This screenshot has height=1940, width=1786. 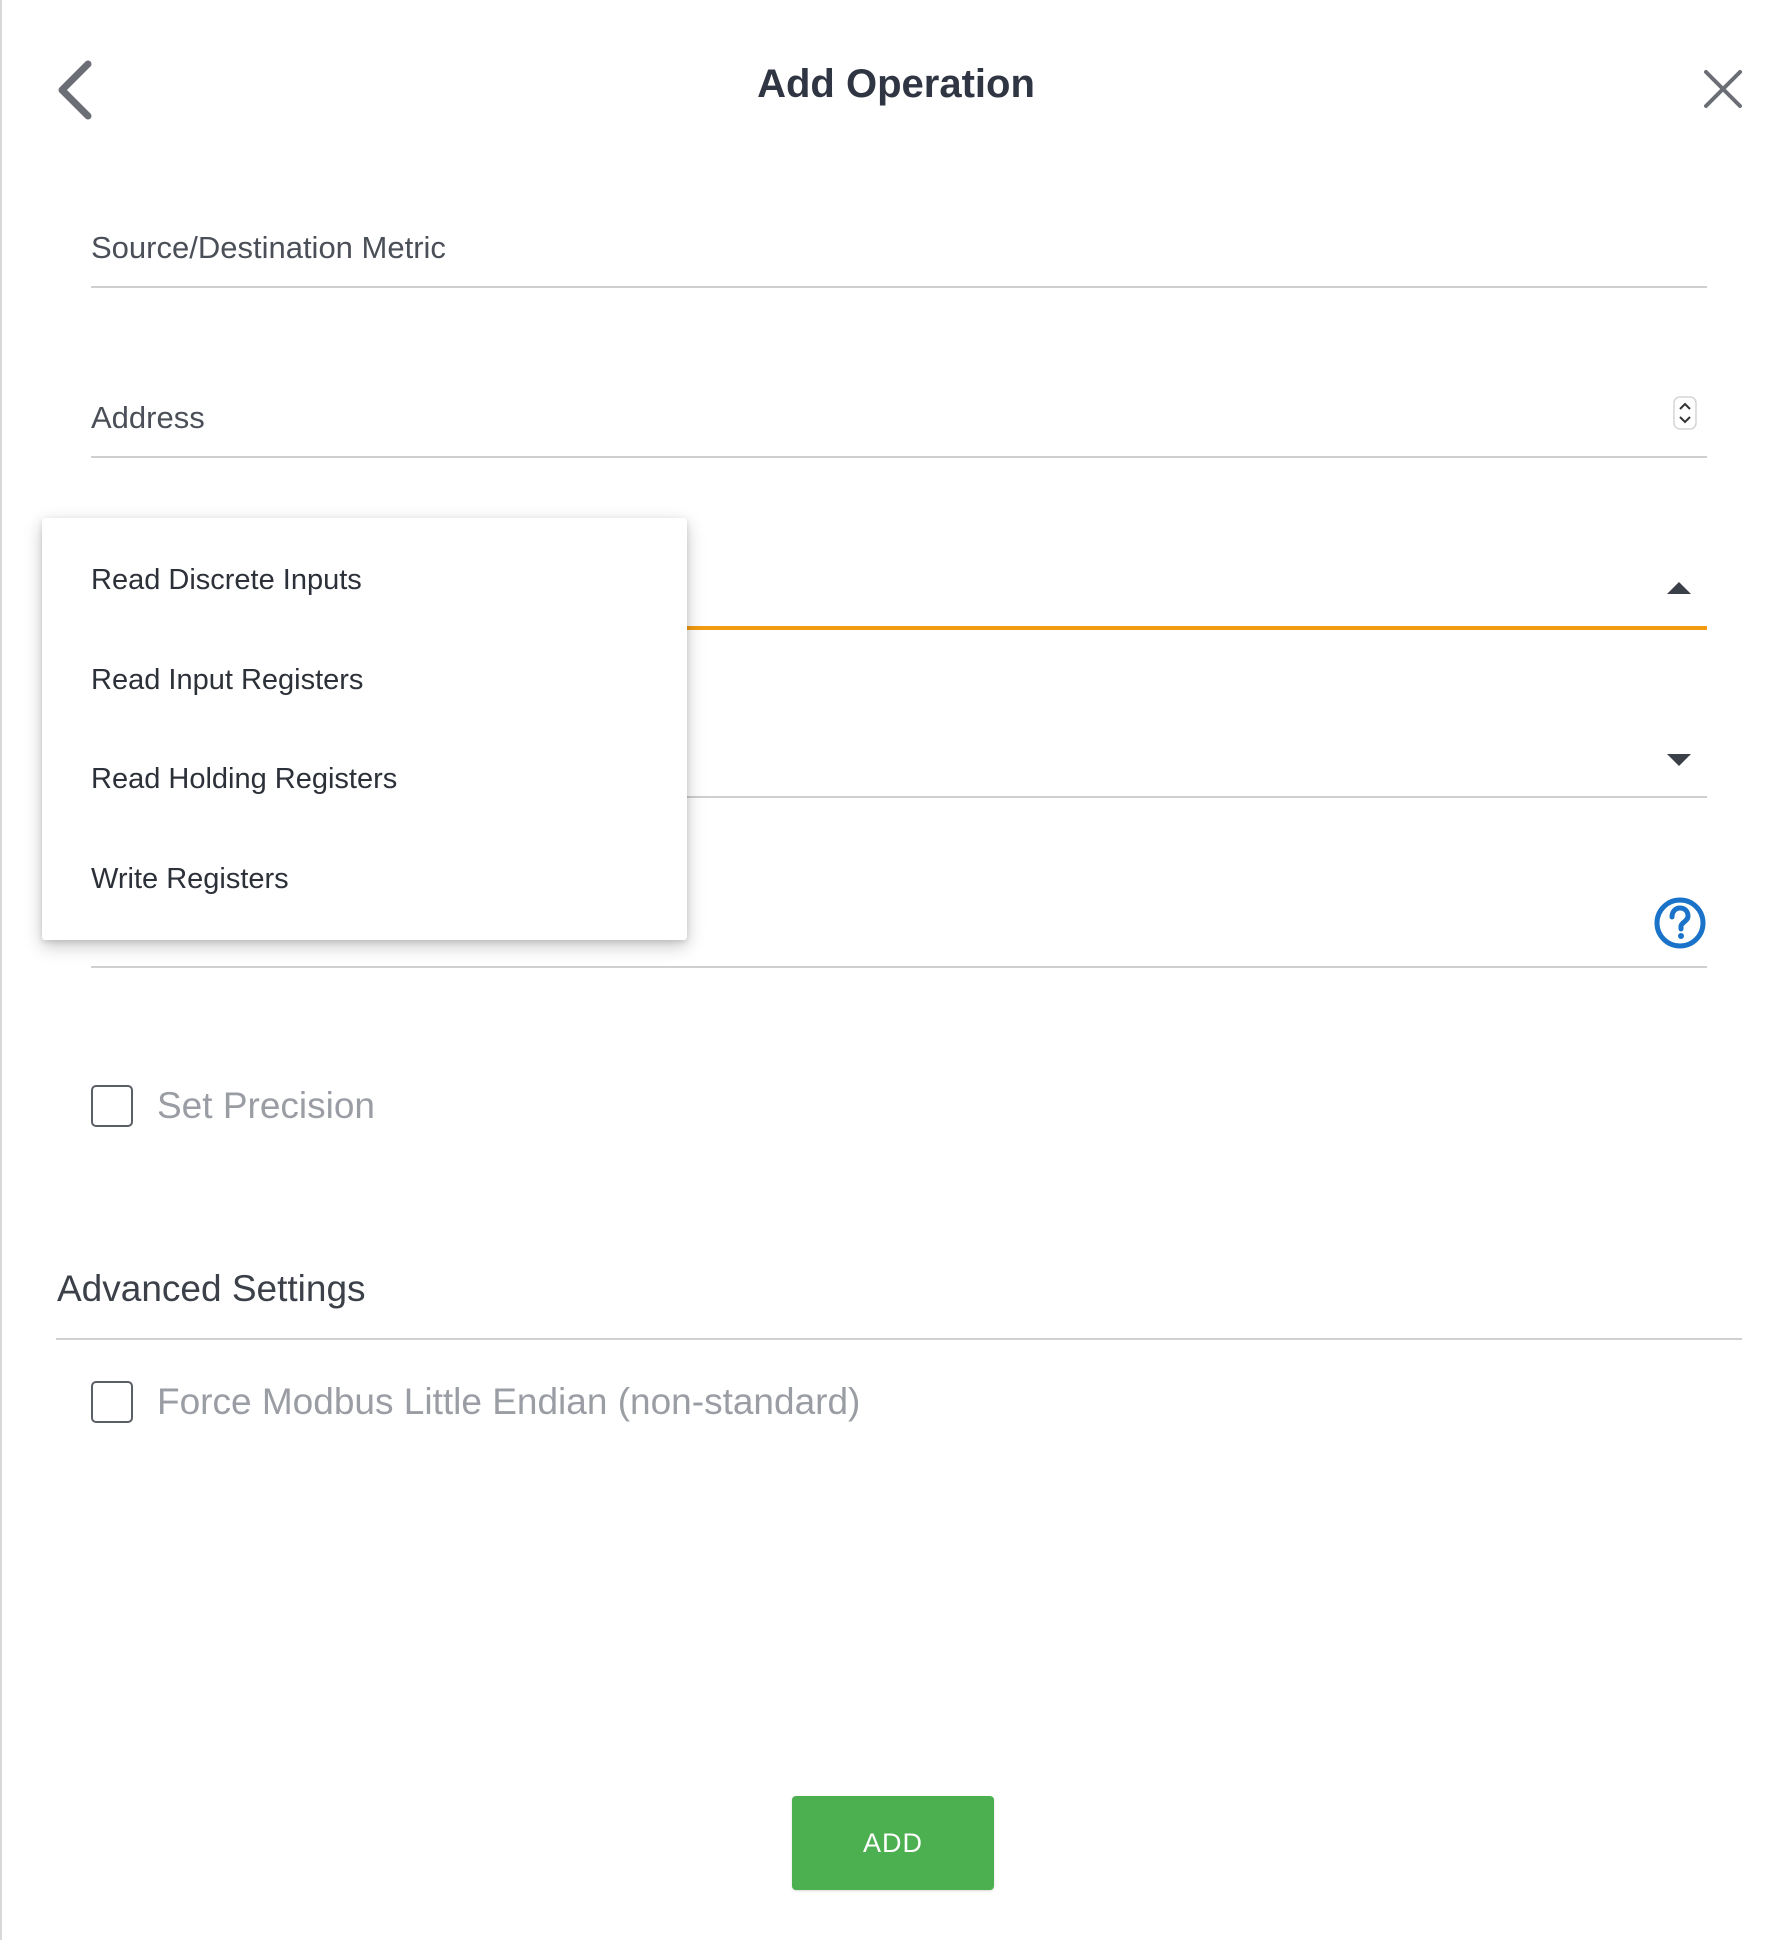 I want to click on address-stepper, so click(x=1685, y=413).